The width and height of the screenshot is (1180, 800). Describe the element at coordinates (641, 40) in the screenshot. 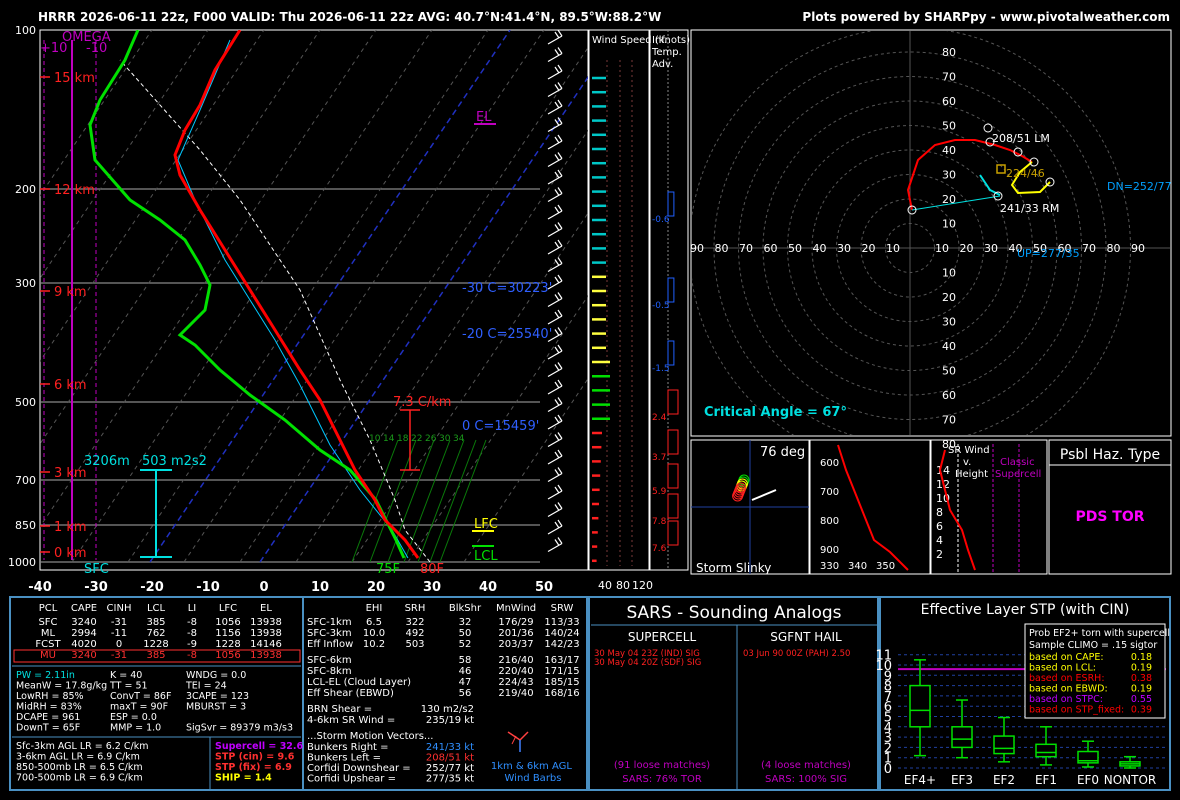

I see `wind-speed-title: Wind Speed (knots)` at that location.